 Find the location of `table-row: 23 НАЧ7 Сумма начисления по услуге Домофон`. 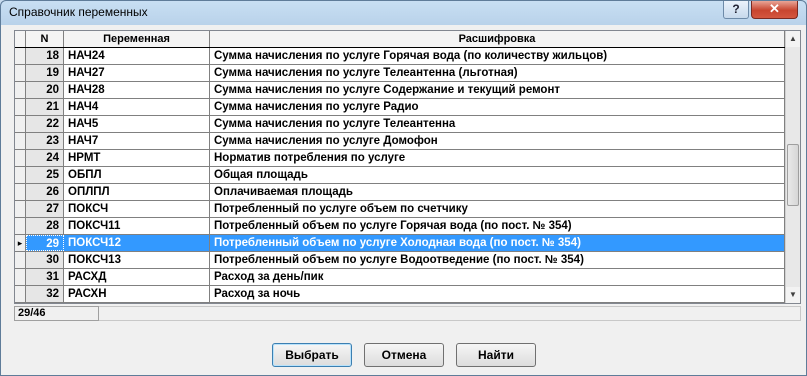

table-row: 23 НАЧ7 Сумма начисления по услуге Домофон is located at coordinates (400, 141).